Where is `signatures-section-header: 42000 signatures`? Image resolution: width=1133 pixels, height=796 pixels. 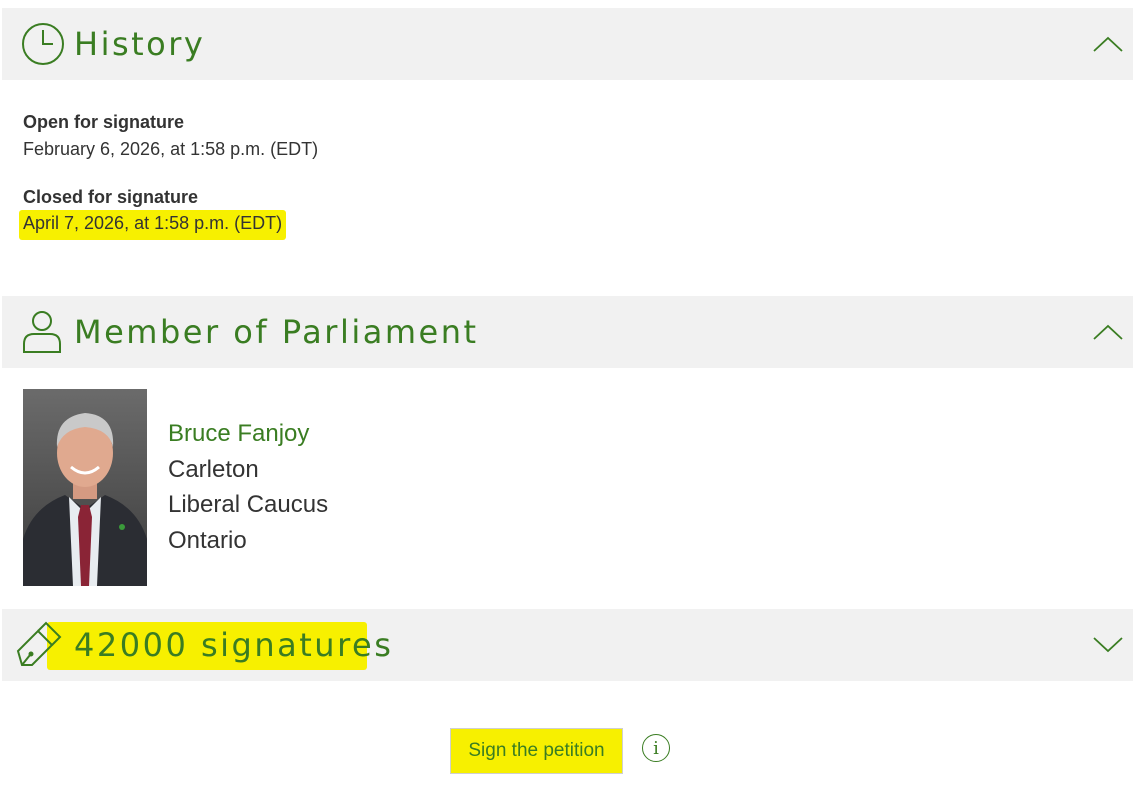
signatures-section-header: 42000 signatures is located at coordinates (567, 645).